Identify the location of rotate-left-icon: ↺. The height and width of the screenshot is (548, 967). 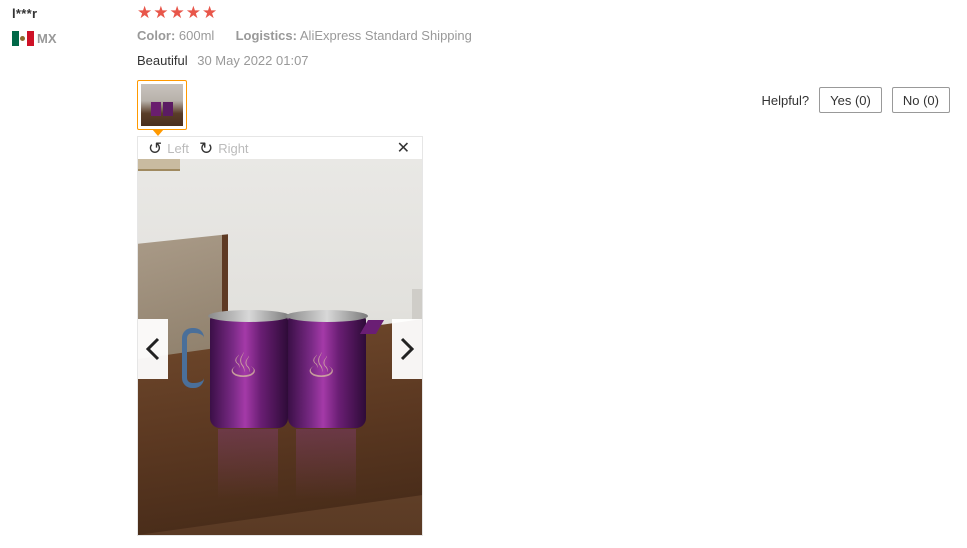
(155, 148).